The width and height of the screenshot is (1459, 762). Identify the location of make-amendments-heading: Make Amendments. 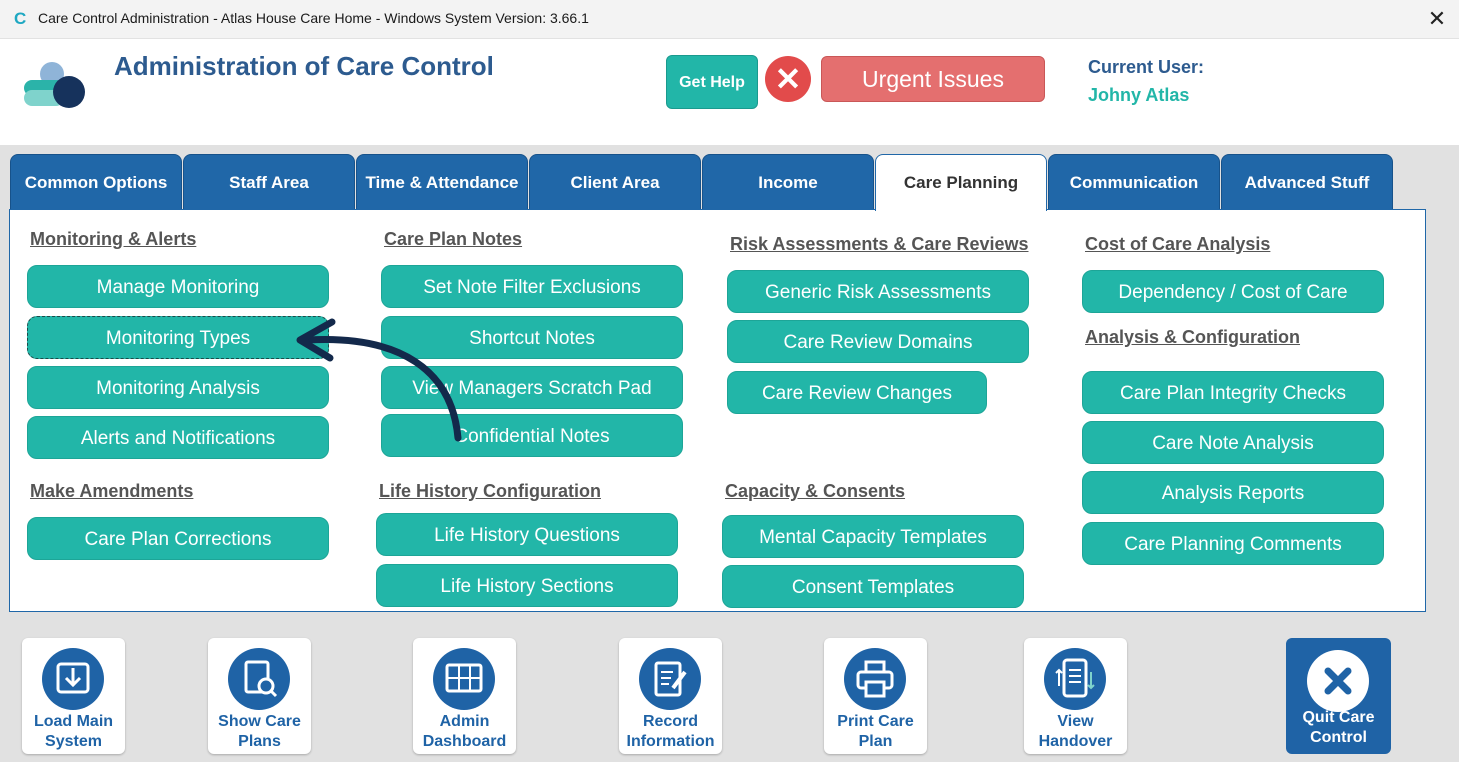
(112, 491).